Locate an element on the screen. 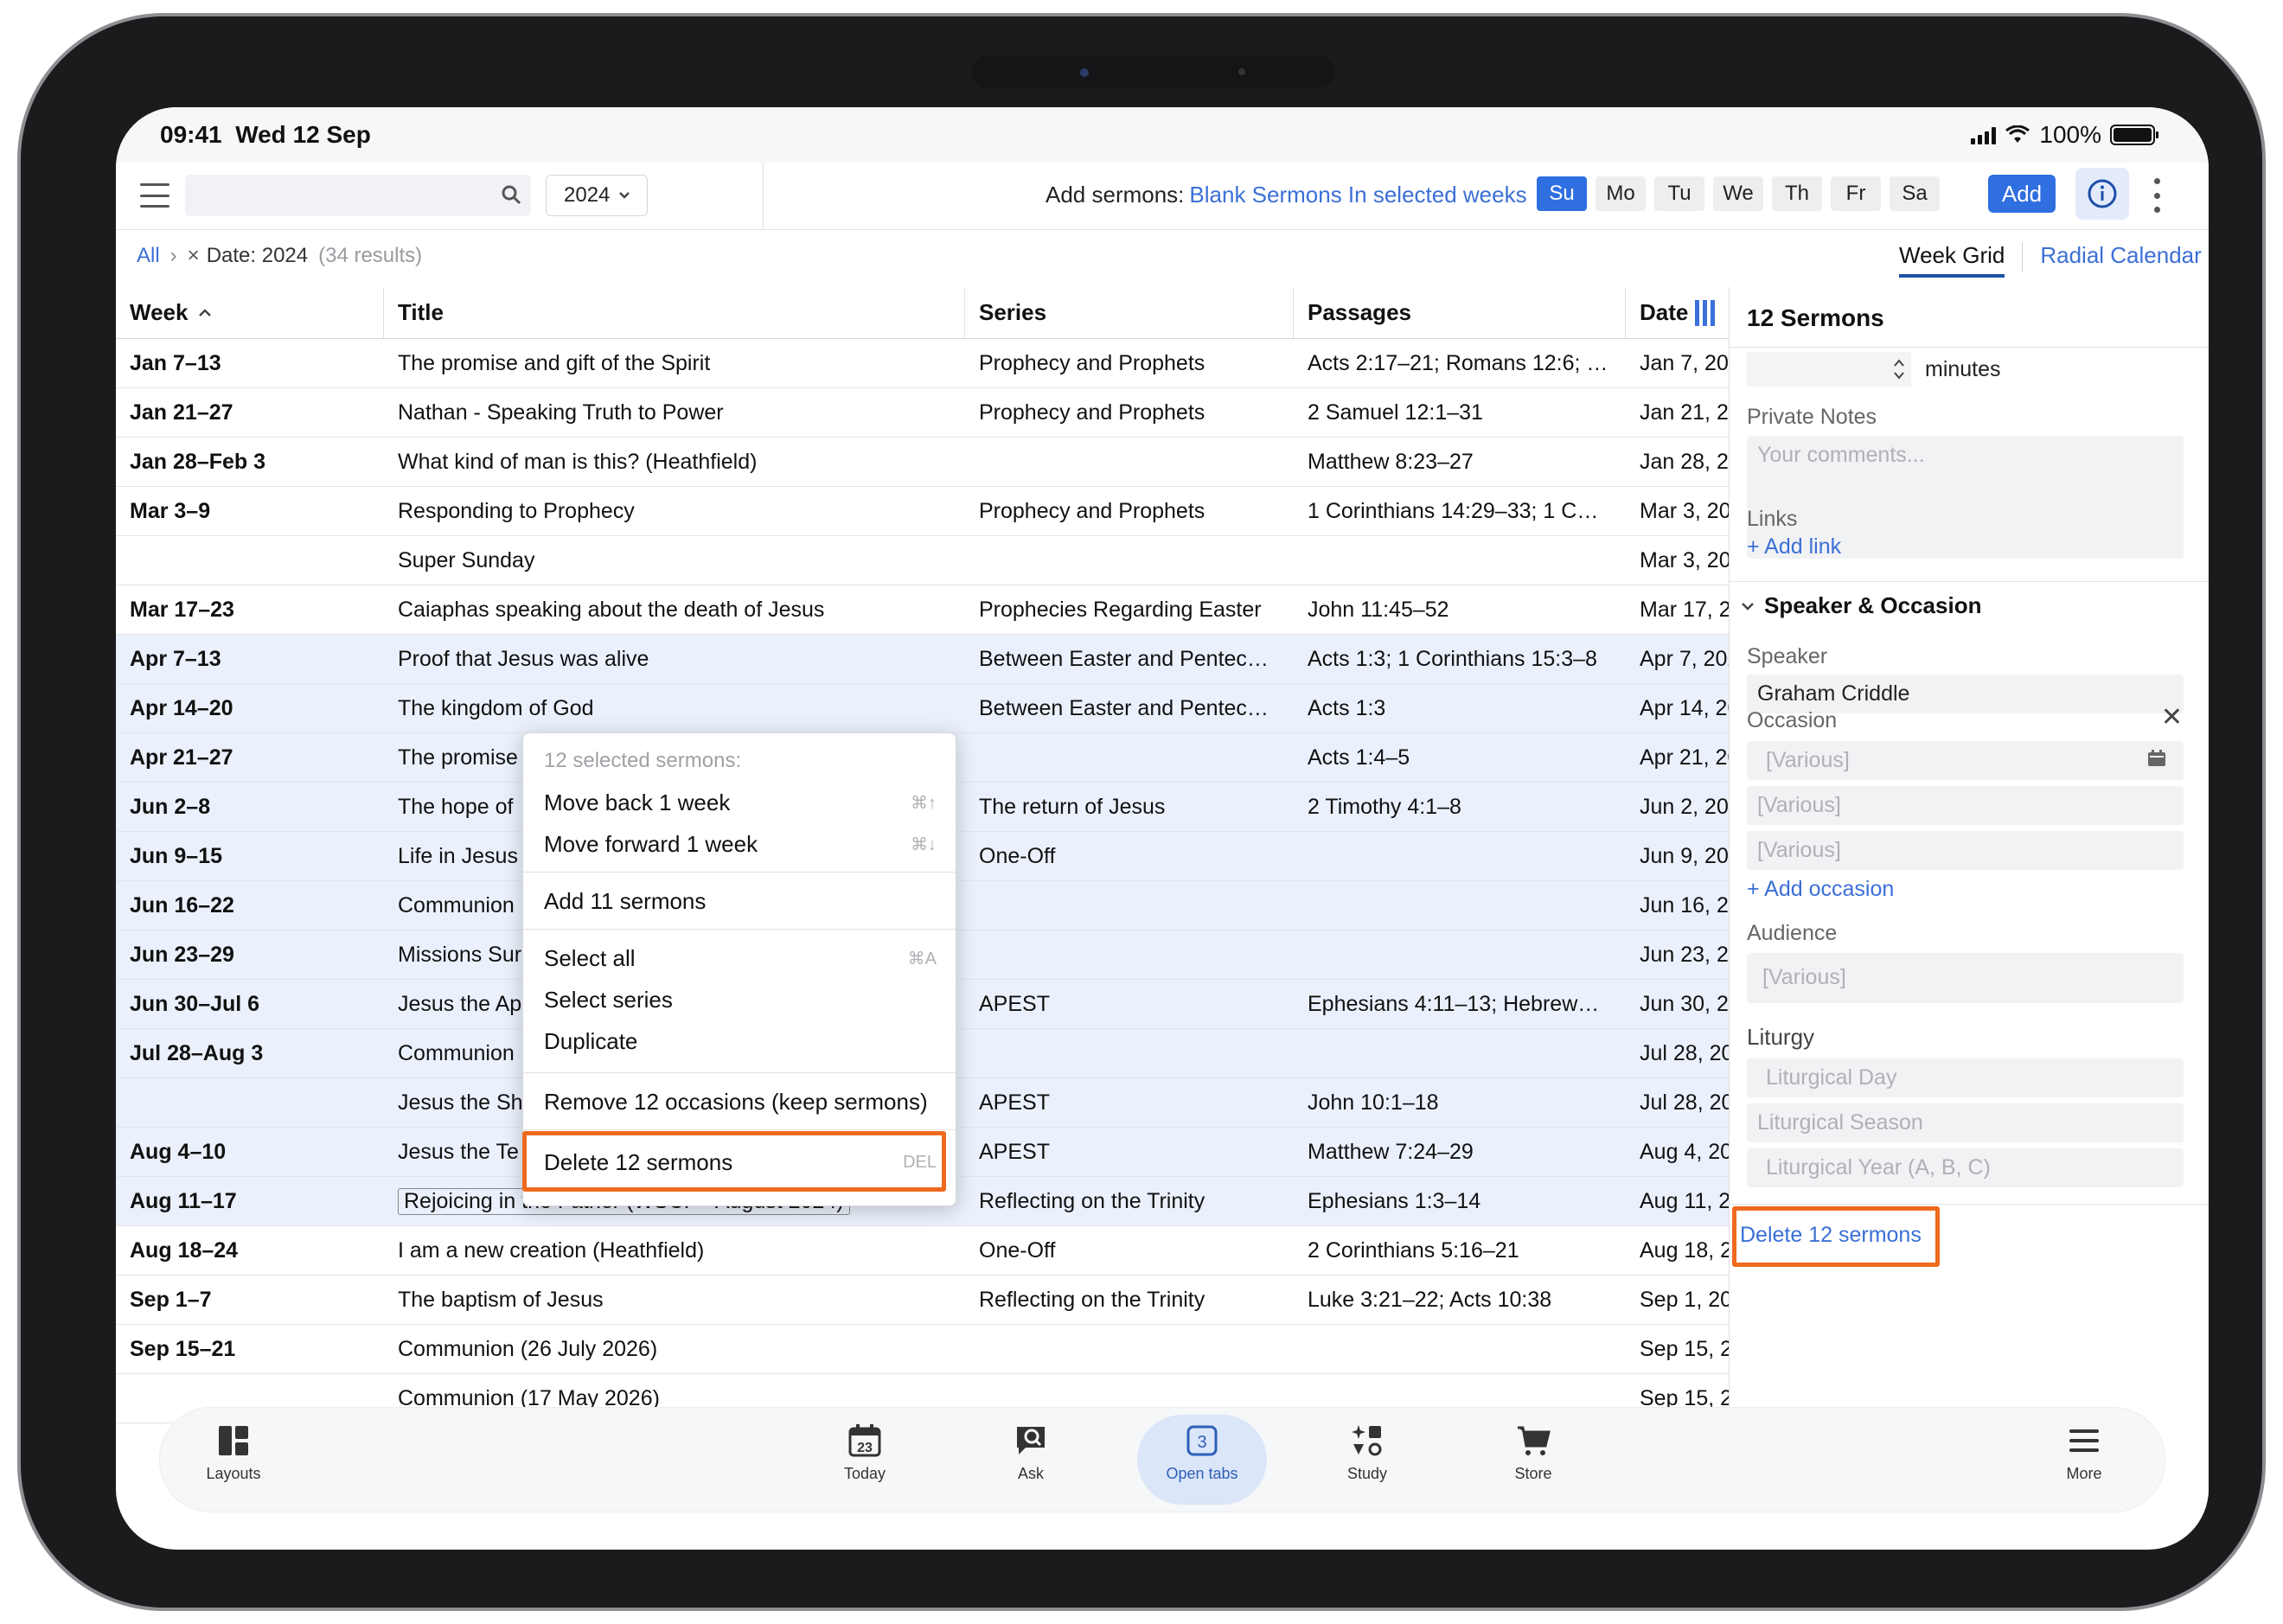 The image size is (2283, 1624). day-mo: Mo is located at coordinates (1621, 193).